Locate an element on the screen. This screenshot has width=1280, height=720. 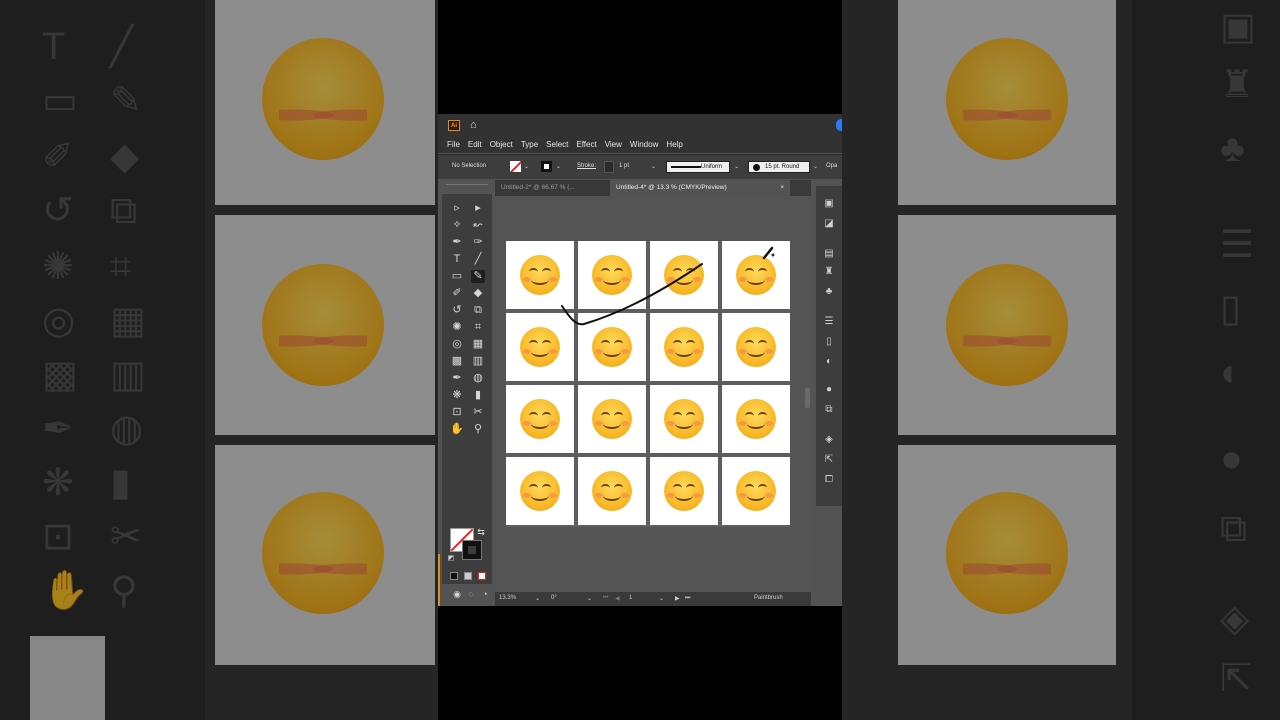
column-graph-tool-icon: ▮ is located at coordinates (478, 395).